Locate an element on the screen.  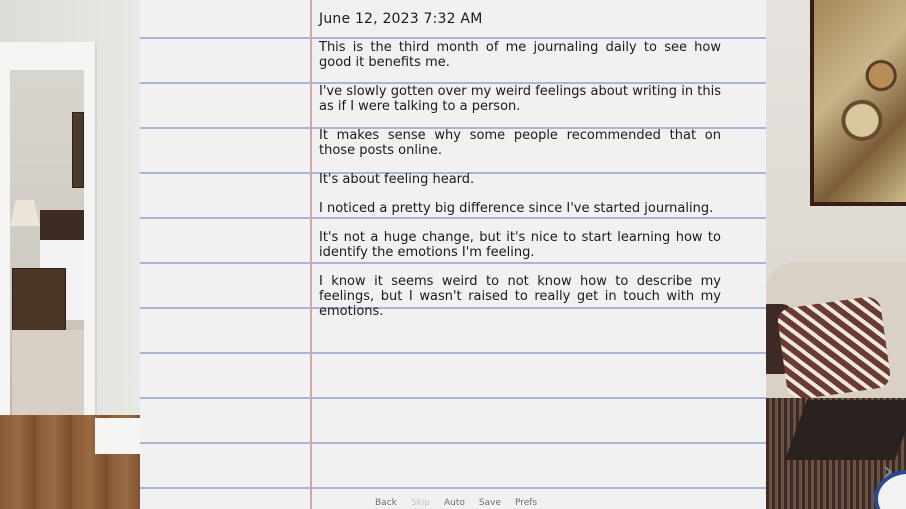
entry-date: June 12, 2023 7:32 AM is located at coordinates (401, 19).